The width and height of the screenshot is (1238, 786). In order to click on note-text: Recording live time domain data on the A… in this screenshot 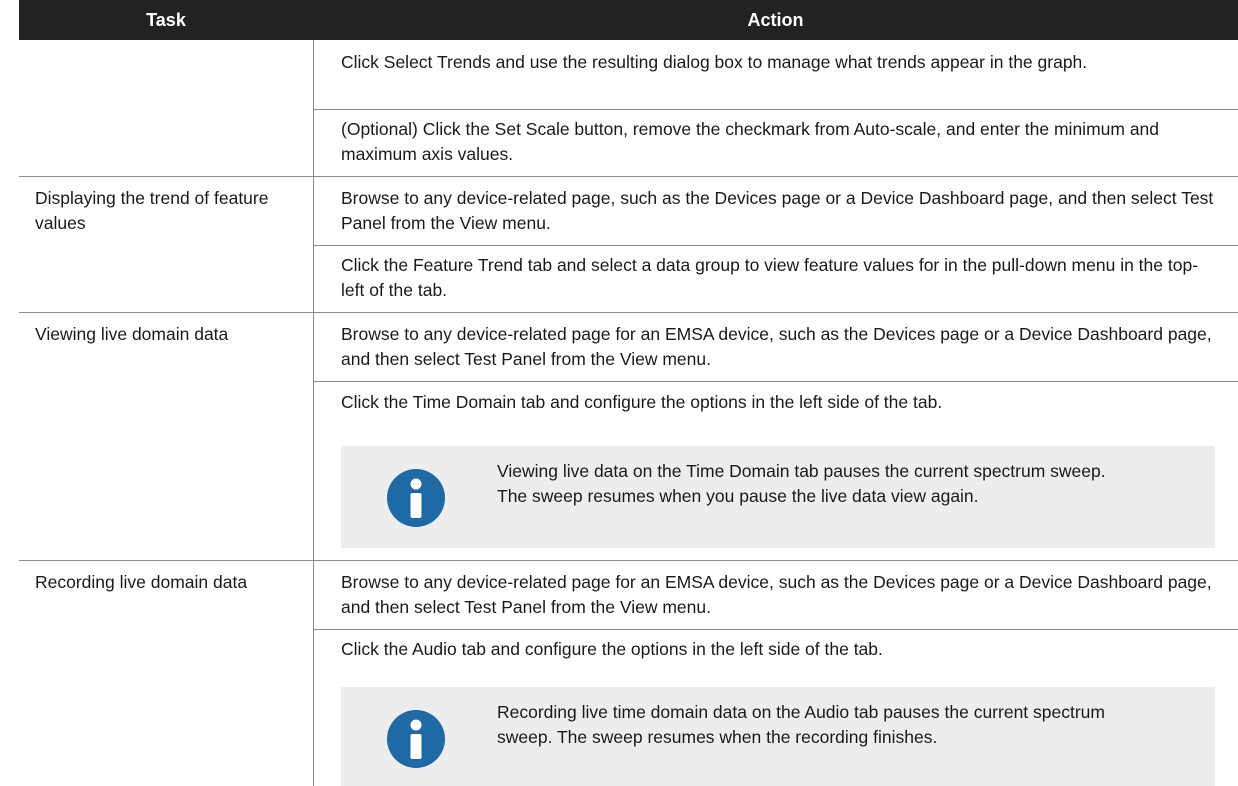, I will do `click(801, 724)`.